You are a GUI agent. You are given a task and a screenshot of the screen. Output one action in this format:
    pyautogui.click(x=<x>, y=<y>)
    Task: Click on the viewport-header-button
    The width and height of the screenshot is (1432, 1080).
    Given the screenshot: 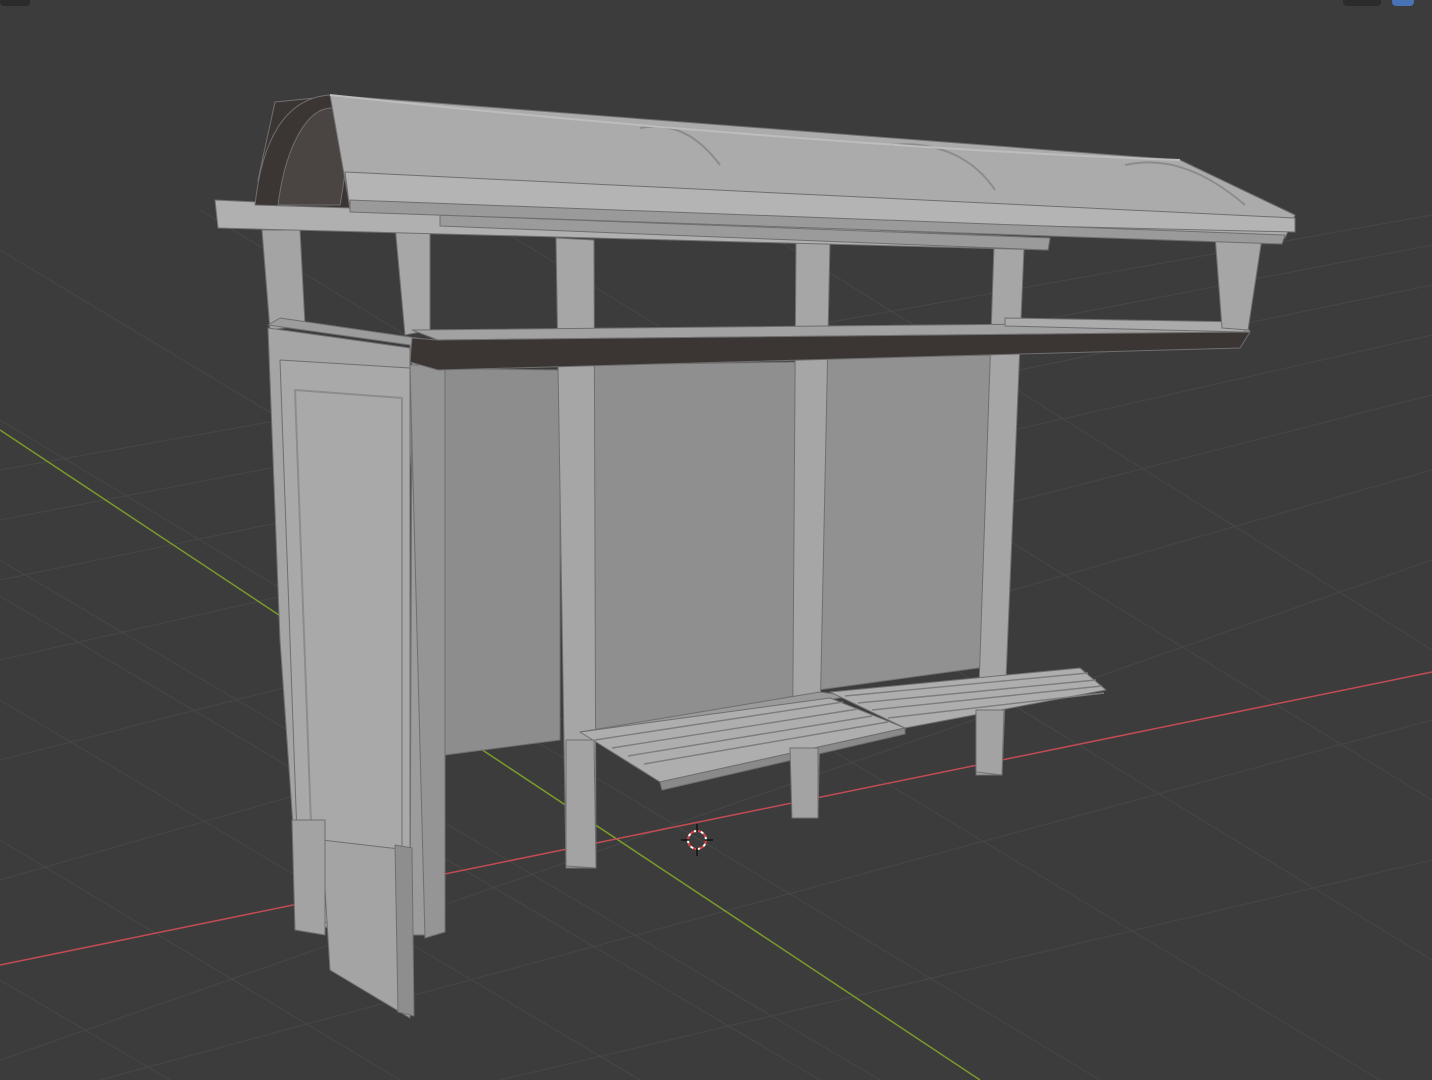 What is the action you would take?
    pyautogui.click(x=15, y=3)
    